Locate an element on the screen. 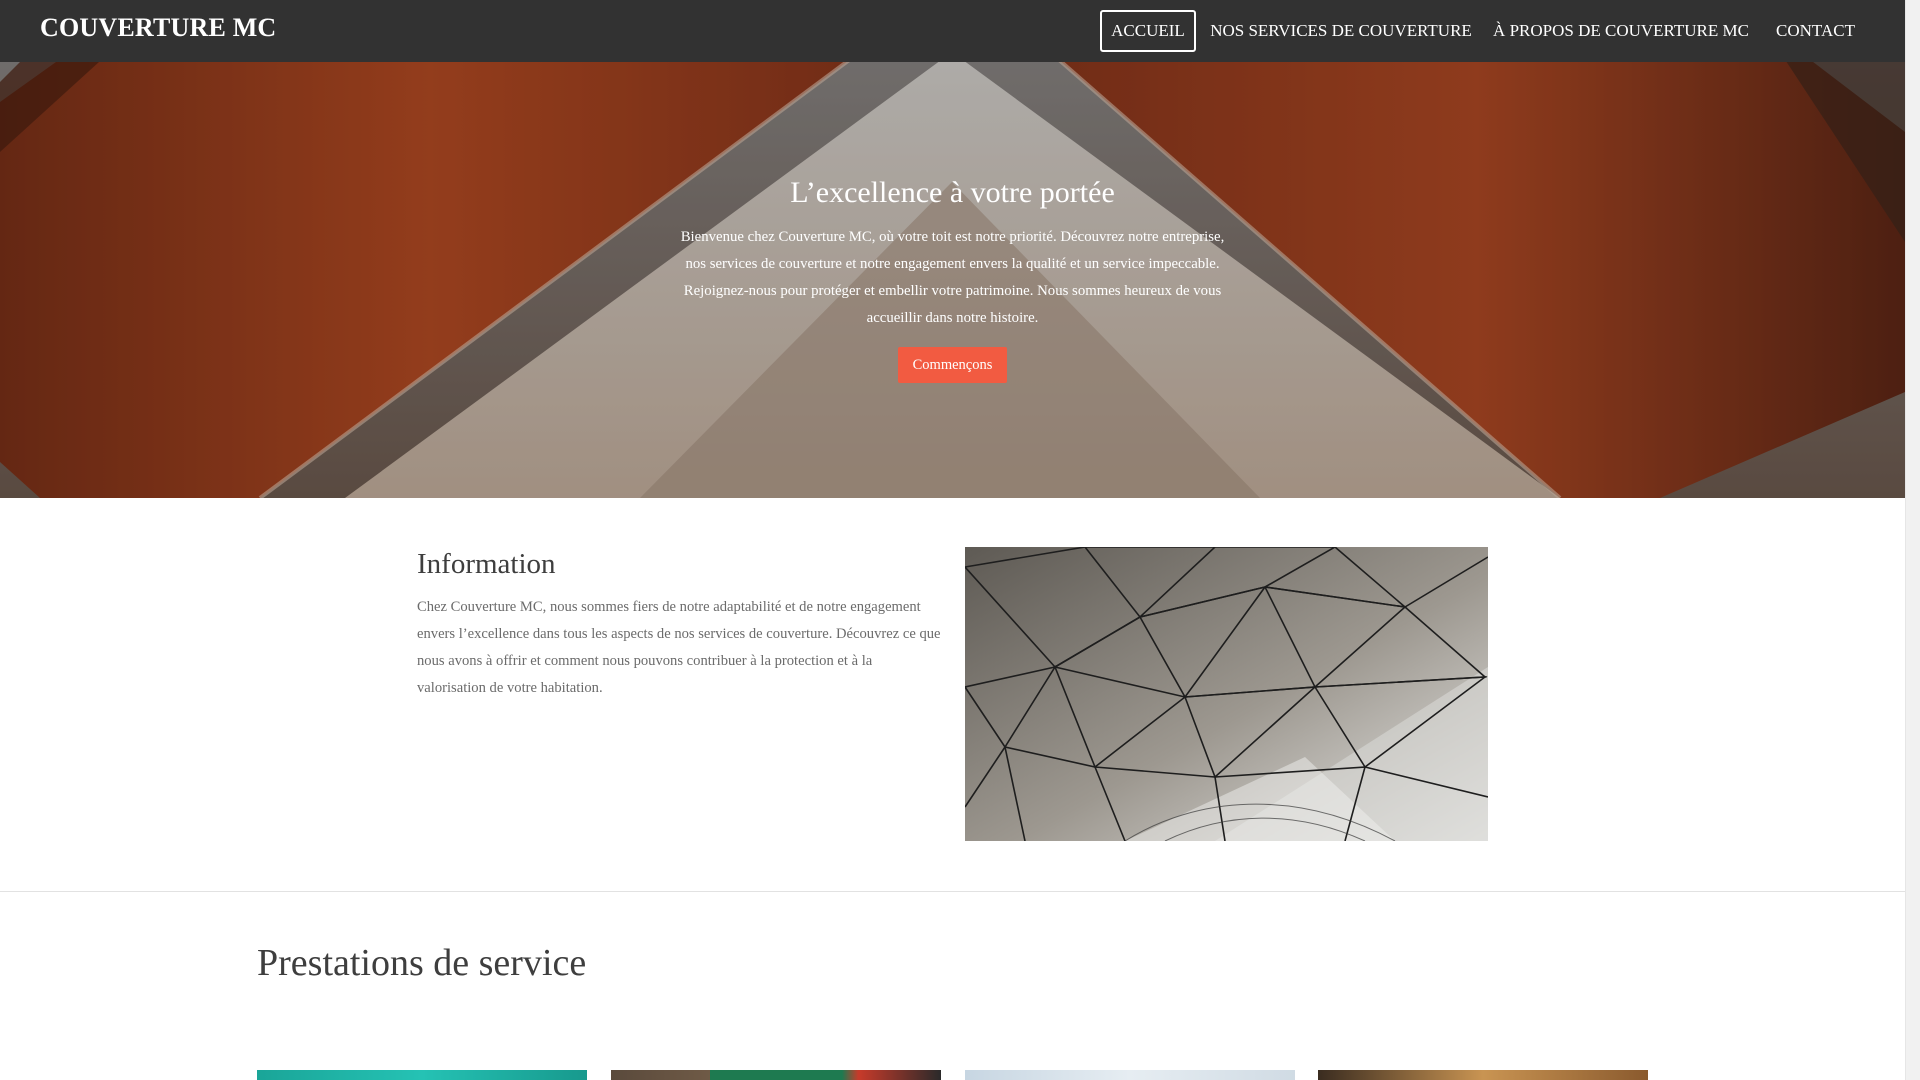 This screenshot has width=1920, height=1080. nav-item-about: À PROPOS DE COUVERTURE MC is located at coordinates (1621, 31).